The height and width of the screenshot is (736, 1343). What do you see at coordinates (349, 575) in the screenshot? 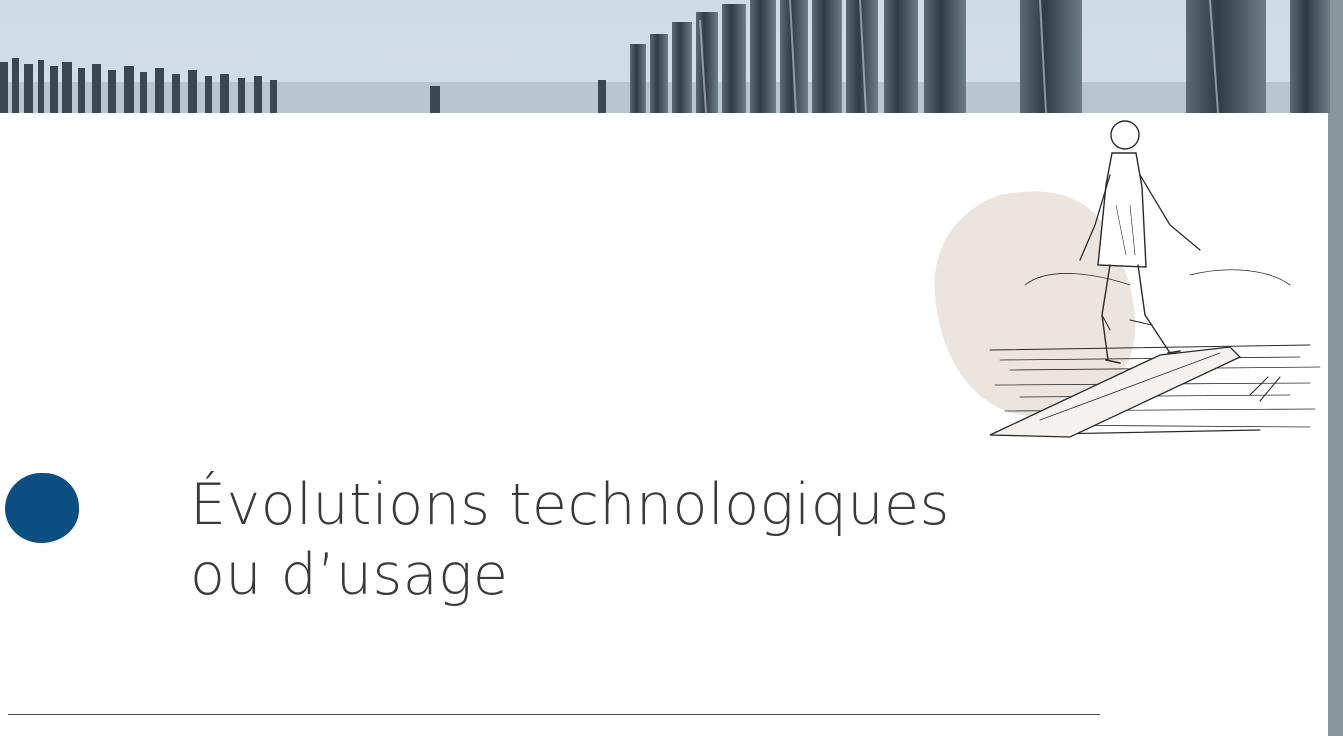
I see `section-title-line-2: ou d’usage` at bounding box center [349, 575].